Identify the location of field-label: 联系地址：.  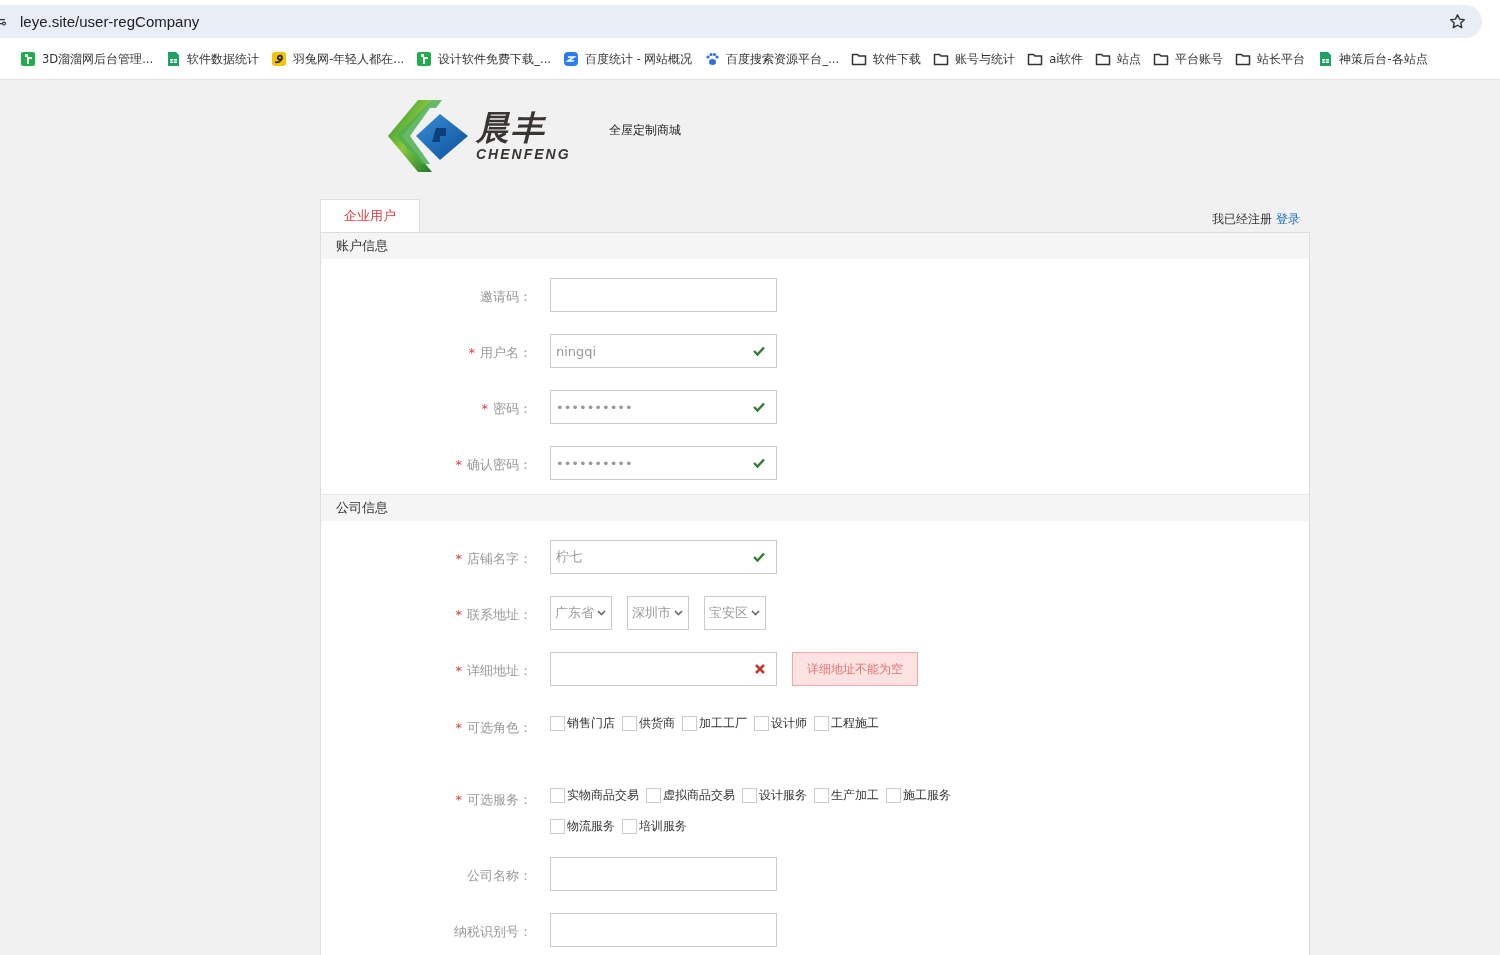
(499, 614).